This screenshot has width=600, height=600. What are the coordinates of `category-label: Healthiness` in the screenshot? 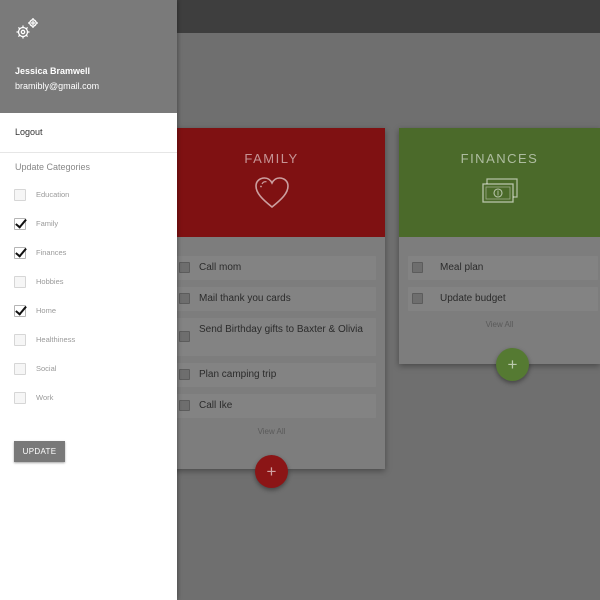 It's located at (56, 339).